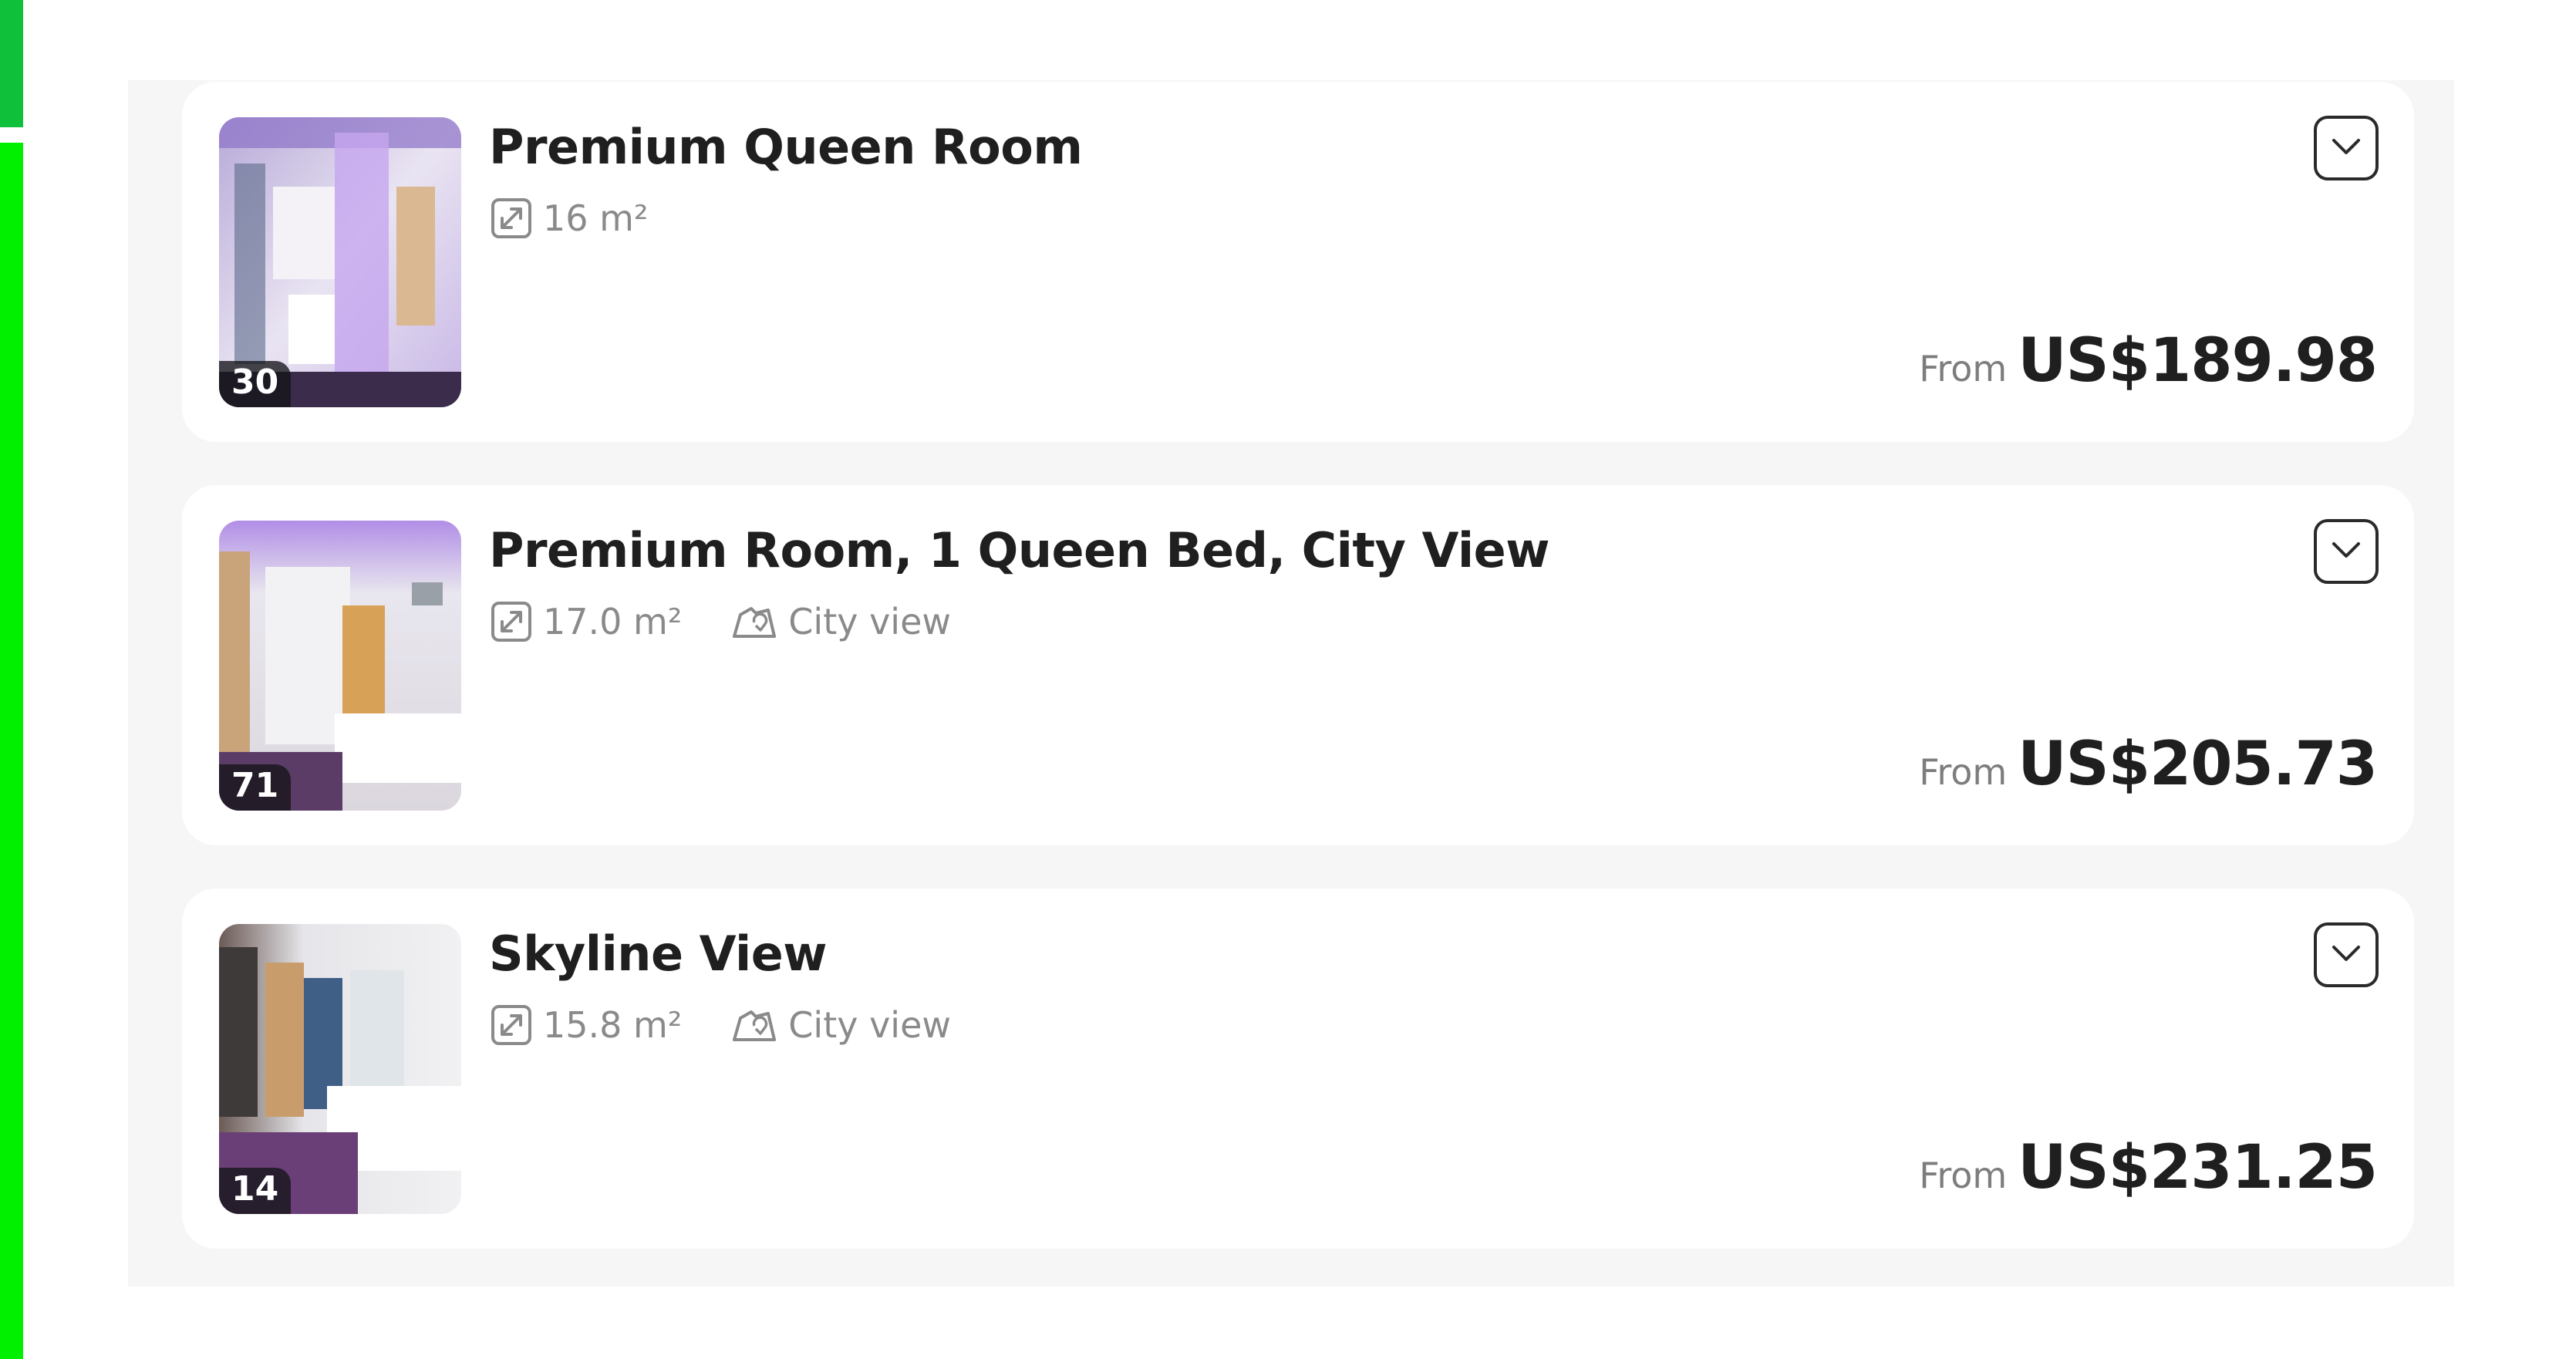 This screenshot has width=2576, height=1359. I want to click on room-price: US$205.73, so click(2198, 765).